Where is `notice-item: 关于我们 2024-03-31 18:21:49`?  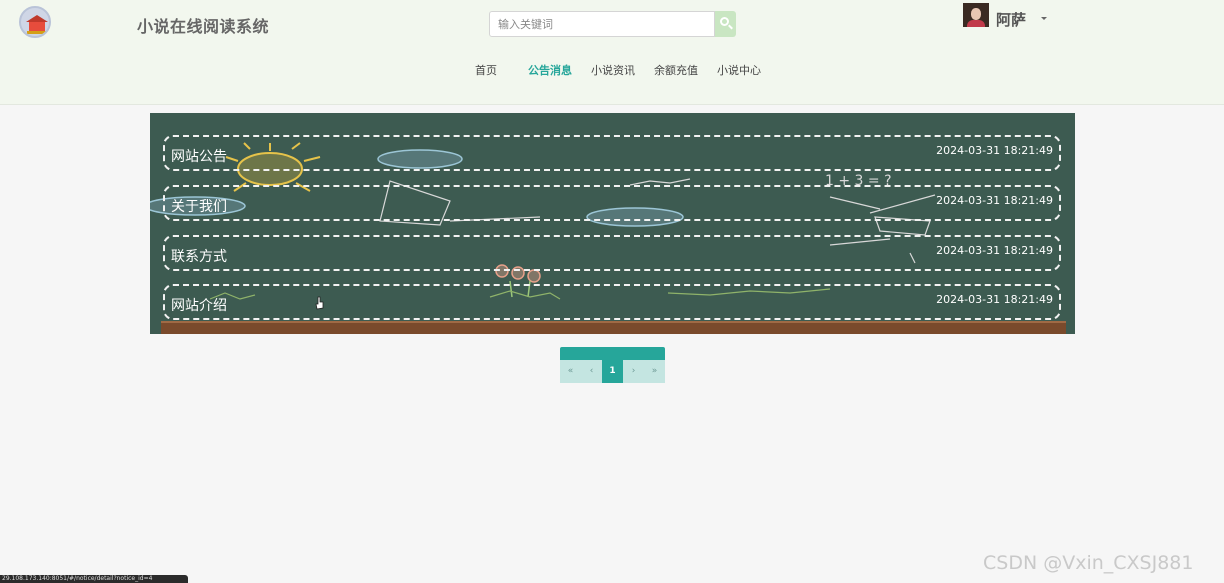 notice-item: 关于我们 2024-03-31 18:21:49 is located at coordinates (612, 203).